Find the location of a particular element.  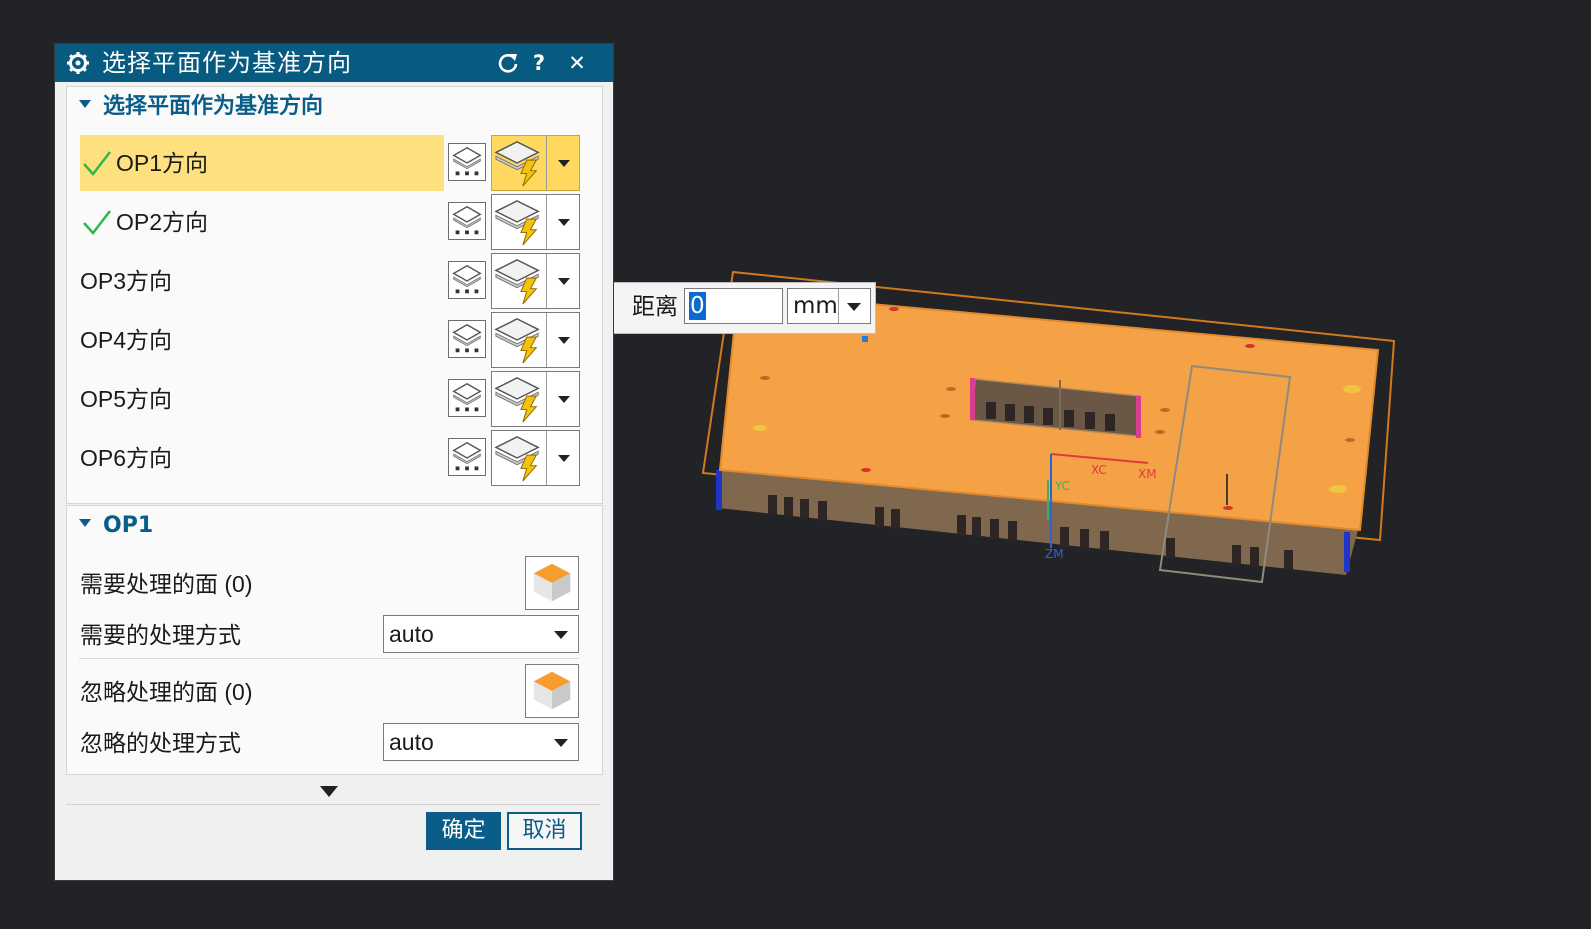

op-direction-label: OP2方向 is located at coordinates (162, 222).